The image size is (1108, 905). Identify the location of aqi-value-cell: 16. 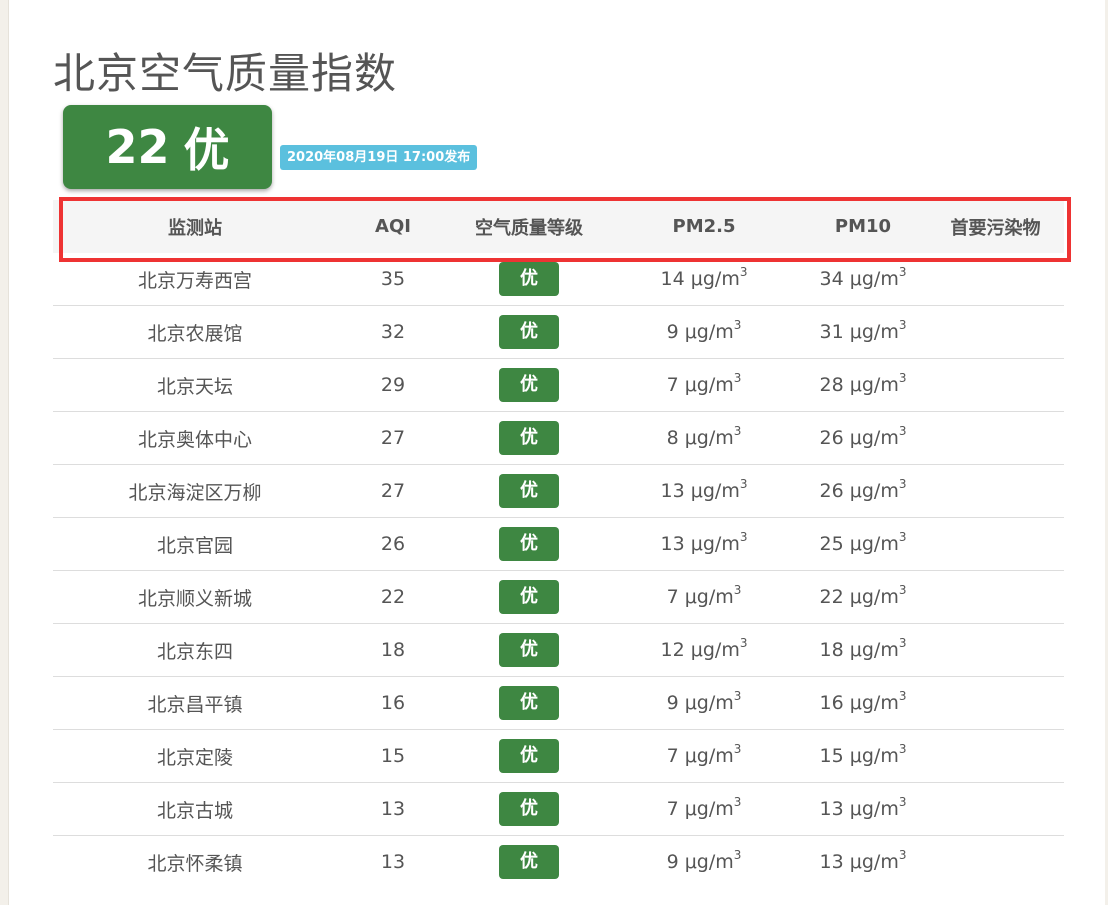
(393, 703).